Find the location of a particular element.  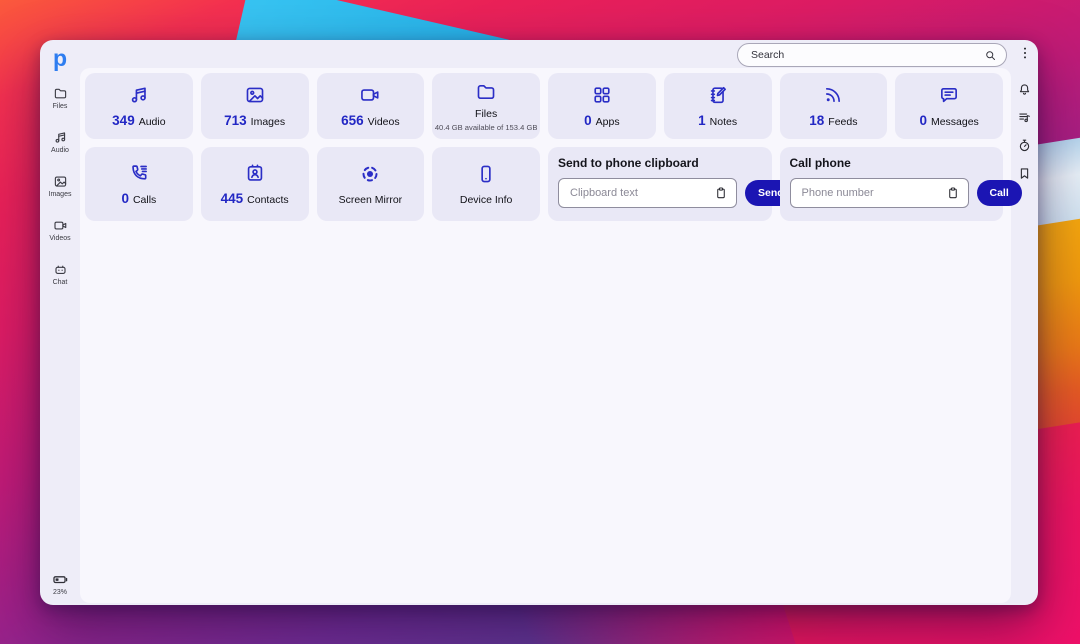

call-button: Call is located at coordinates (999, 193).